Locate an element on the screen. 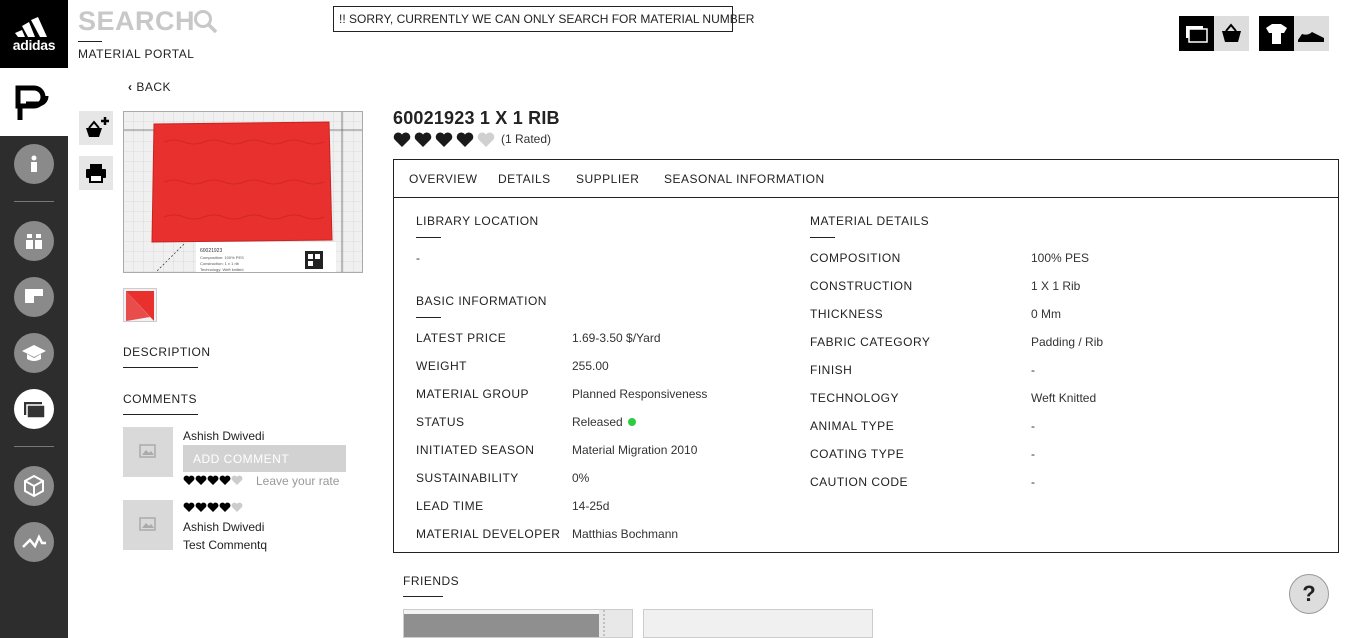 The width and height of the screenshot is (1350, 638). technology-label: TECHNOLOGY is located at coordinates (855, 398).